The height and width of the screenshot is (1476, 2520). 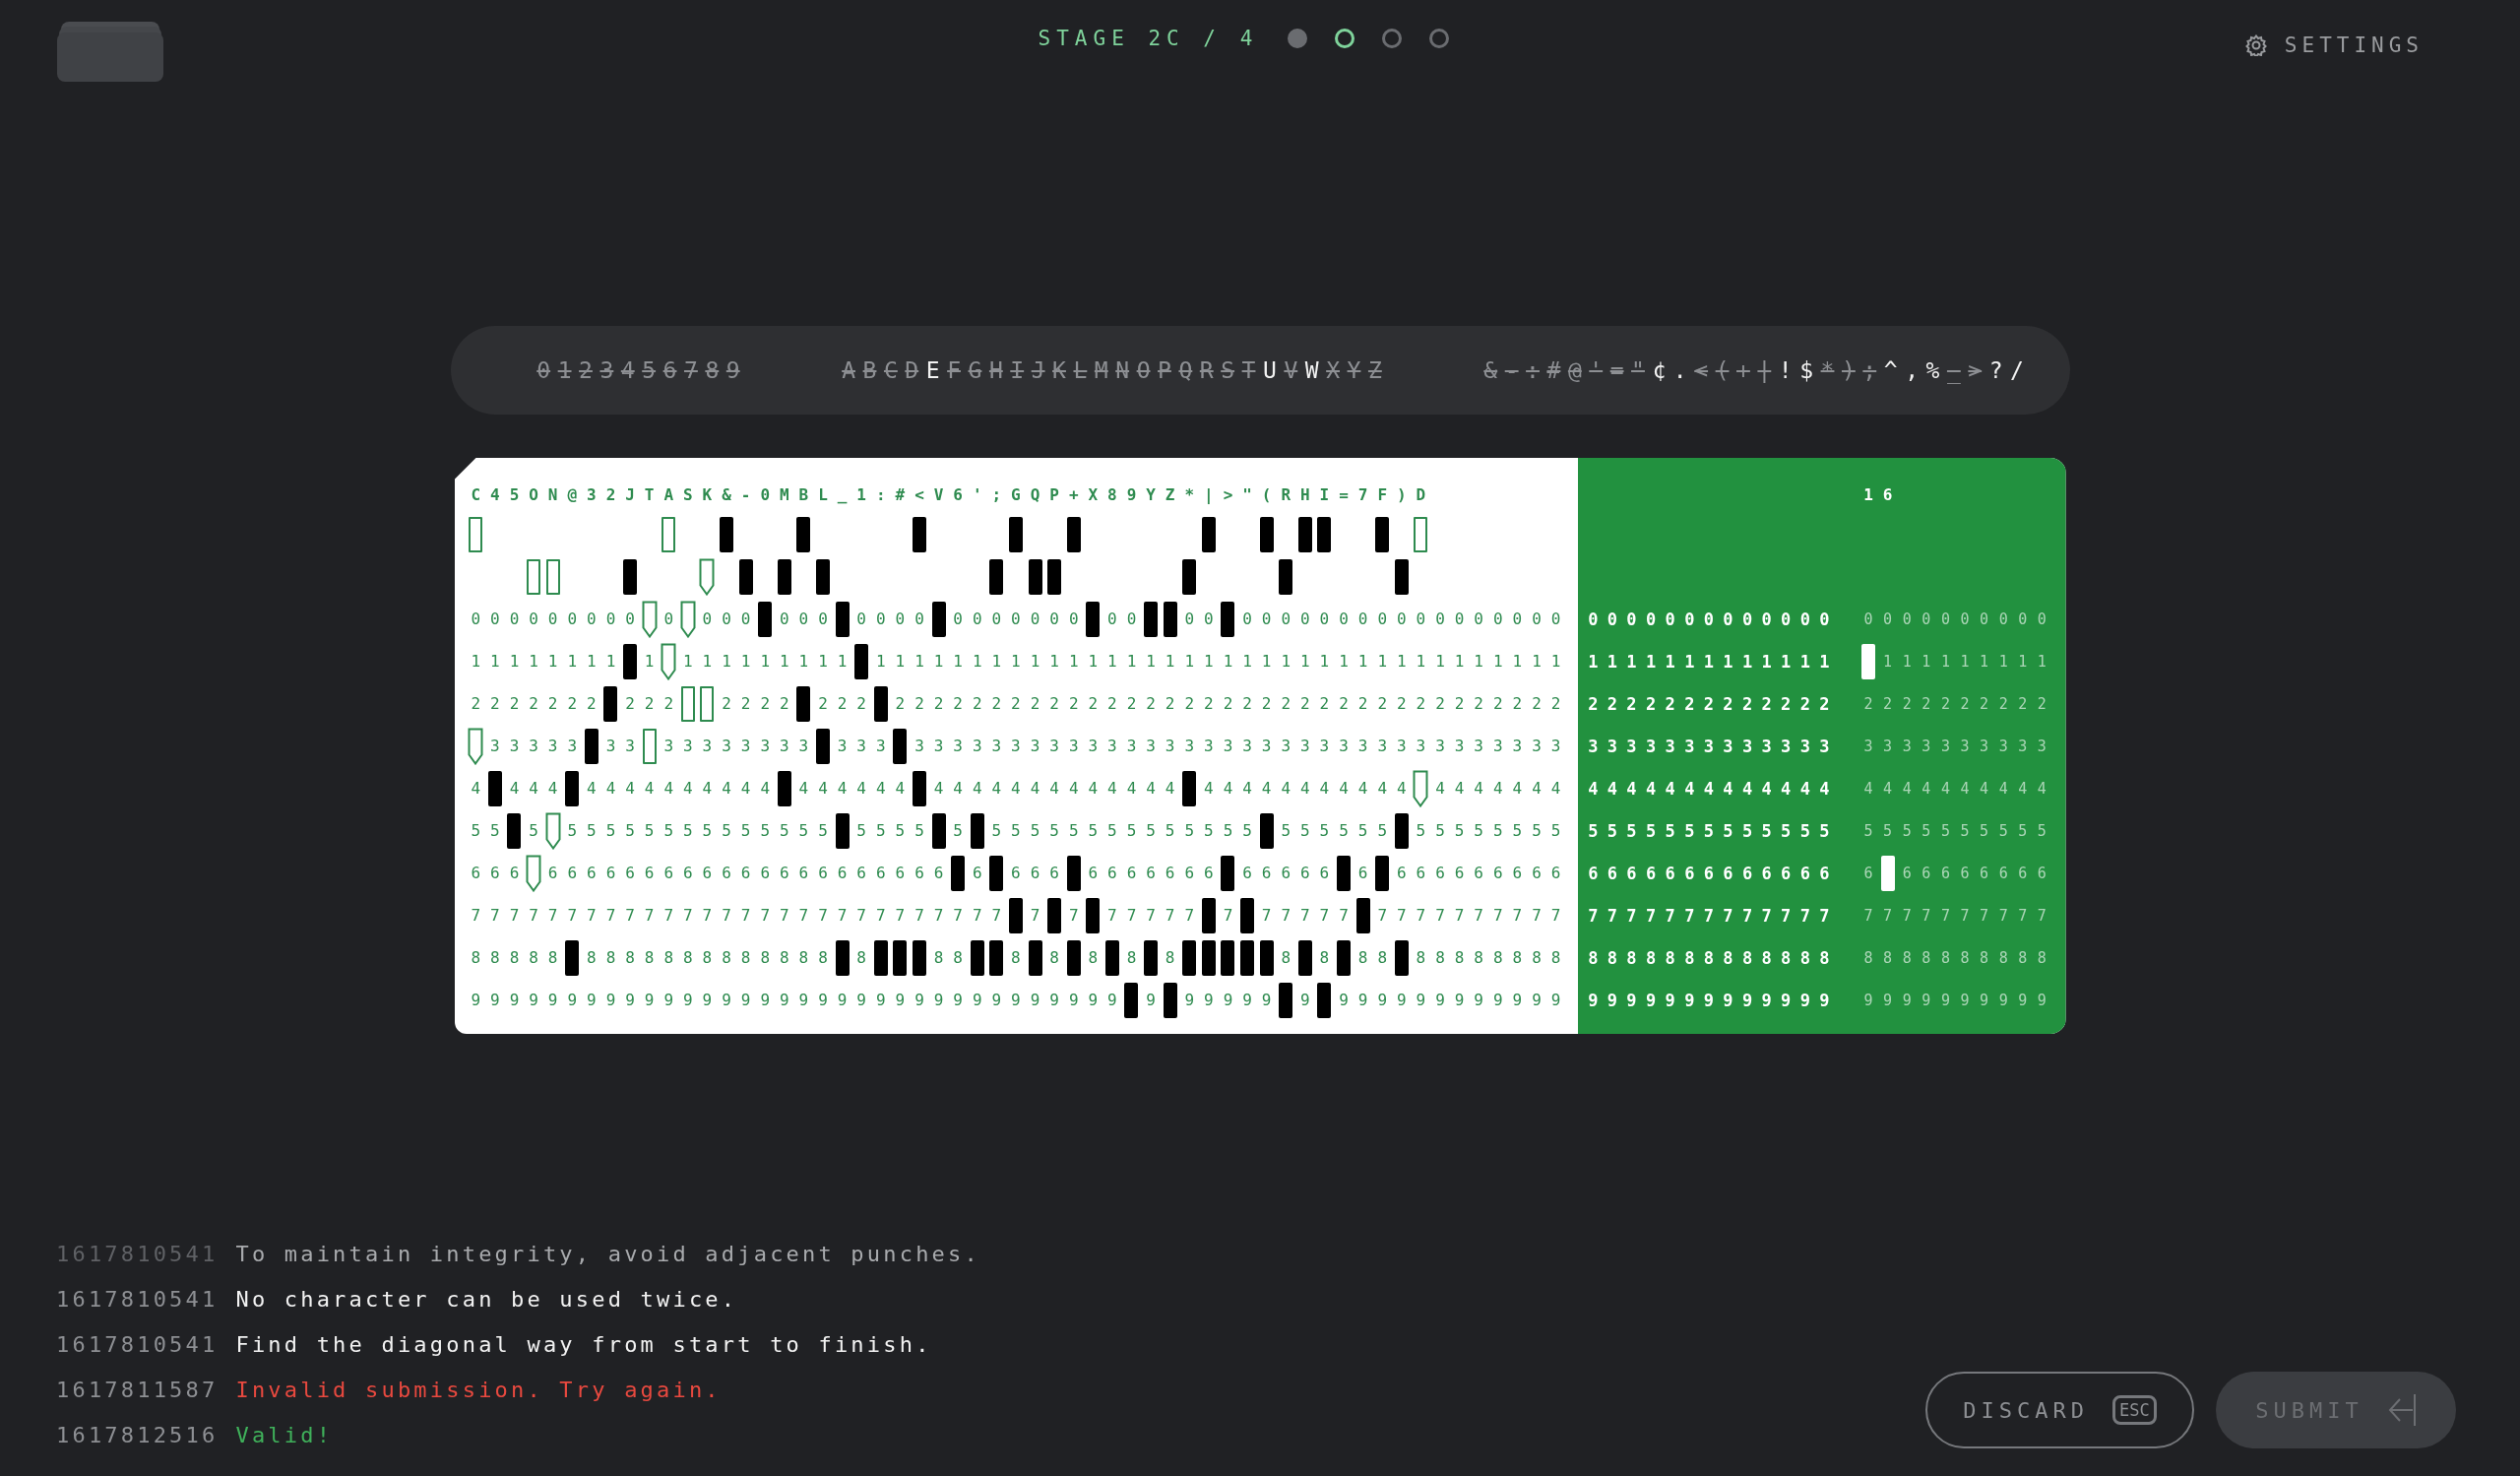 What do you see at coordinates (1785, 370) in the screenshot?
I see `available-character: !` at bounding box center [1785, 370].